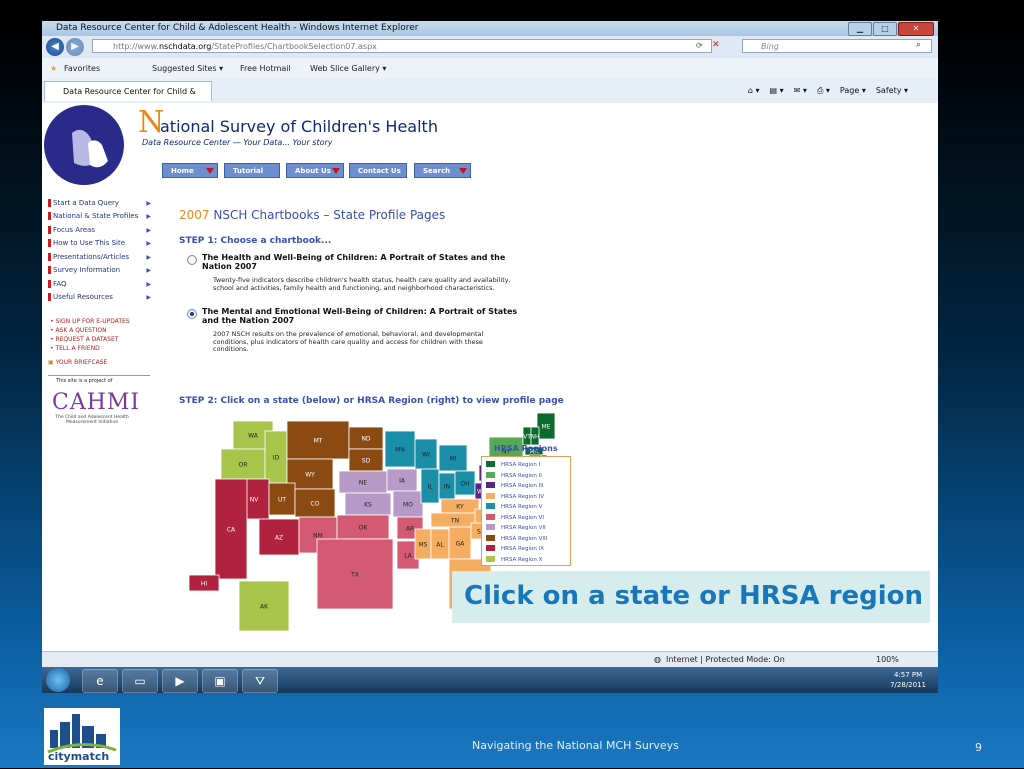  I want to click on callout-box: Click on a state or HRSA region, so click(691, 597).